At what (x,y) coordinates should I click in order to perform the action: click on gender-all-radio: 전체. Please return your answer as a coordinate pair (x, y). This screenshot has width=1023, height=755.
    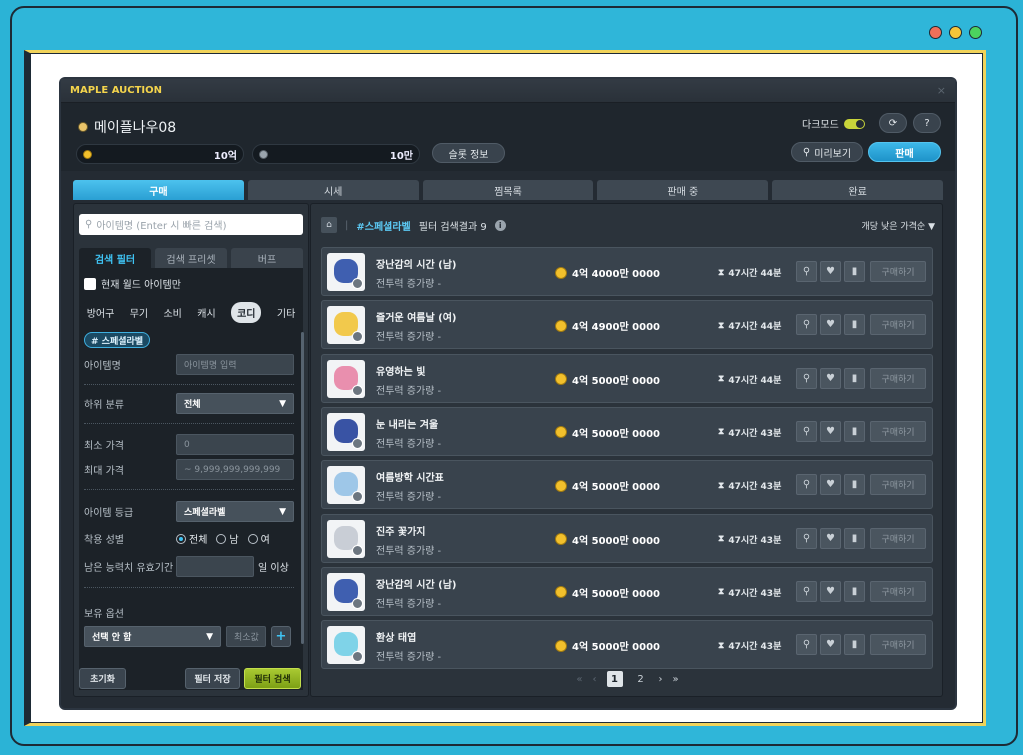
    Looking at the image, I should click on (191, 538).